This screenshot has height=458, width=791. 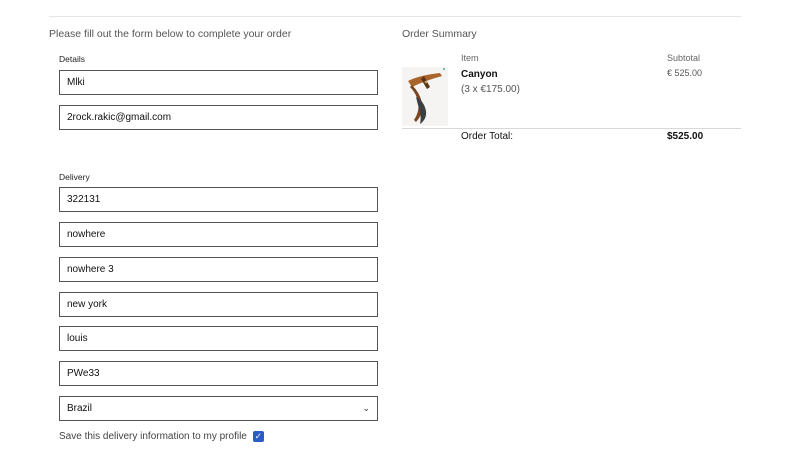 What do you see at coordinates (218, 373) in the screenshot?
I see `postcode-input: PWe33` at bounding box center [218, 373].